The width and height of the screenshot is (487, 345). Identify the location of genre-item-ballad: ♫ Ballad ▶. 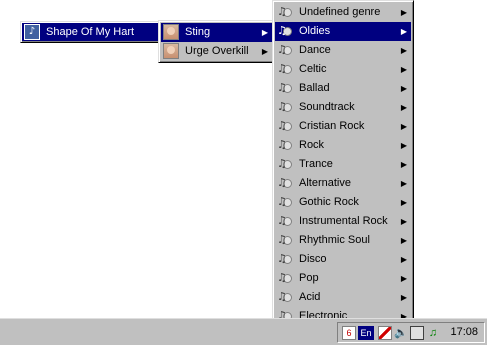
(343, 88).